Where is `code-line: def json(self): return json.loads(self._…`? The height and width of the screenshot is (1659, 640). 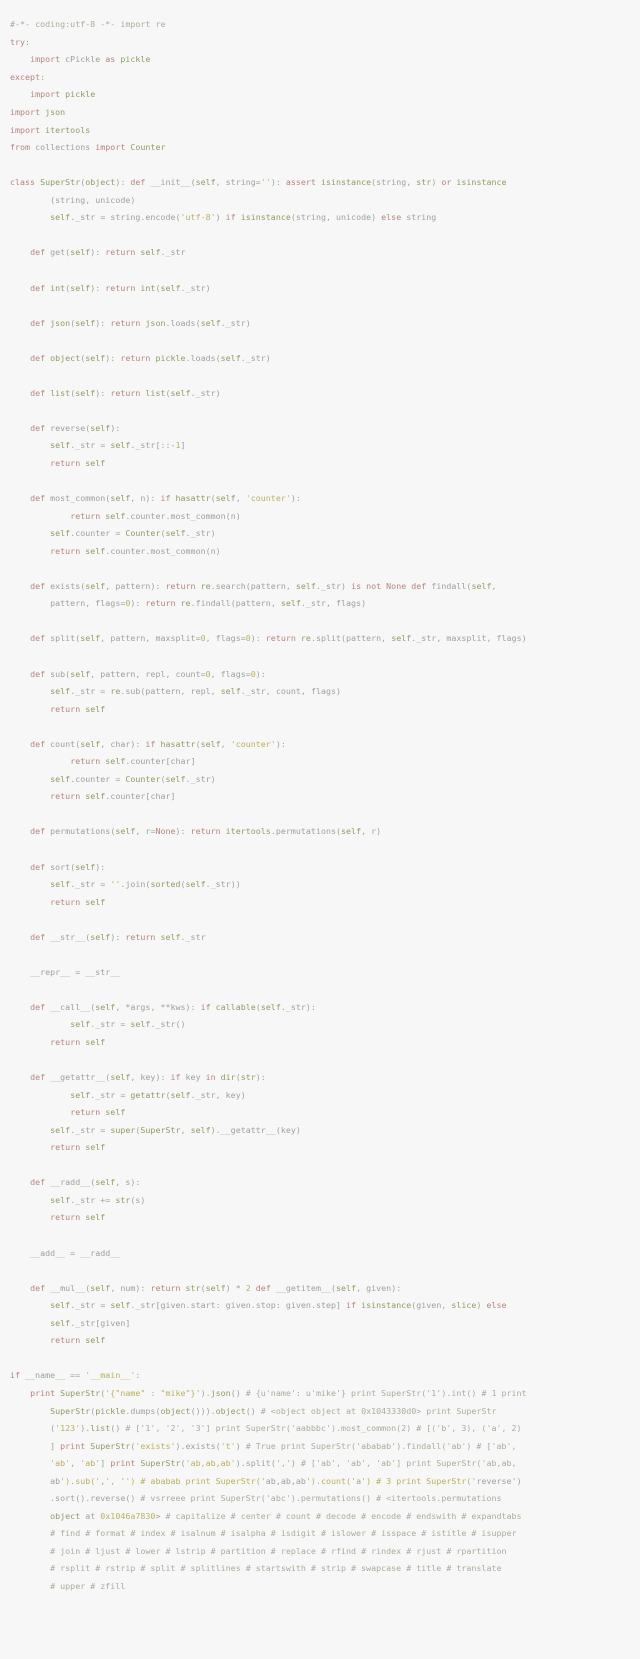
code-line: def json(self): return json.loads(self._… is located at coordinates (140, 322).